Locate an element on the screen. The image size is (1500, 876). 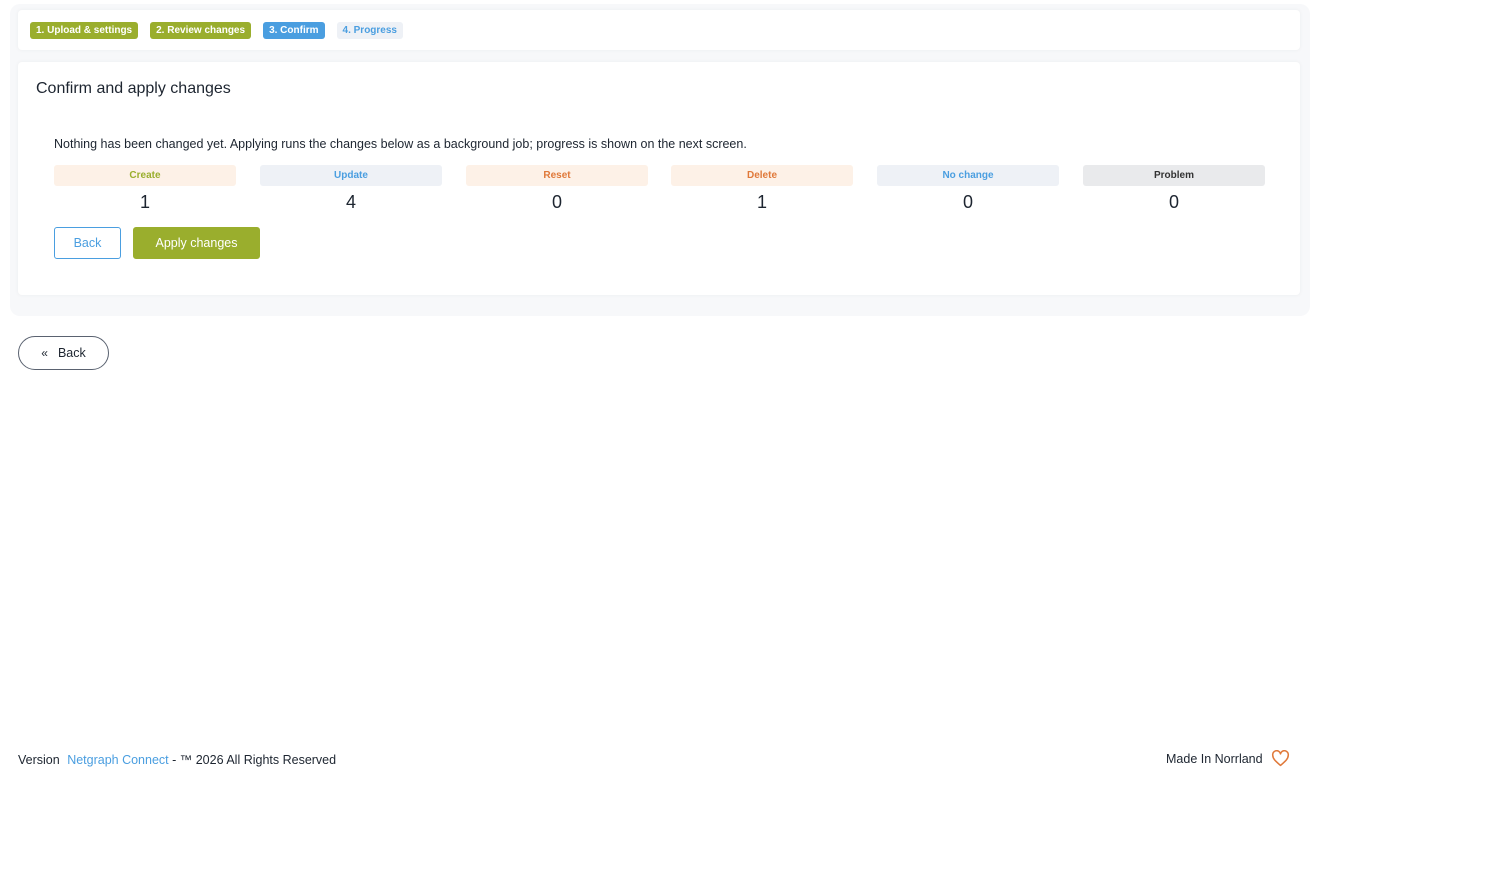
stat-reset: Reset 0 is located at coordinates (557, 189).